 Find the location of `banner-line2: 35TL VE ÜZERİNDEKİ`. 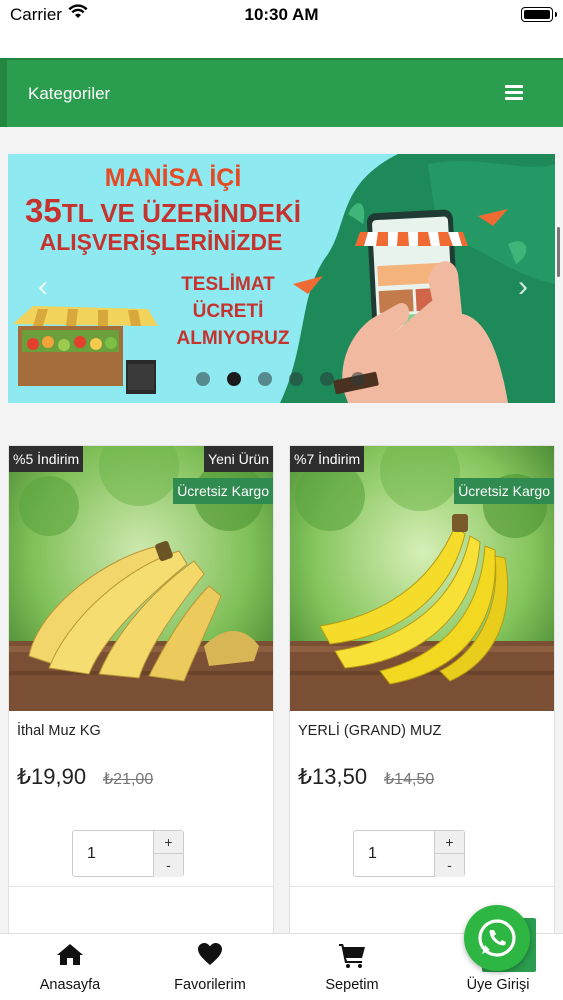

banner-line2: 35TL VE ÜZERİNDEKİ is located at coordinates (163, 211).